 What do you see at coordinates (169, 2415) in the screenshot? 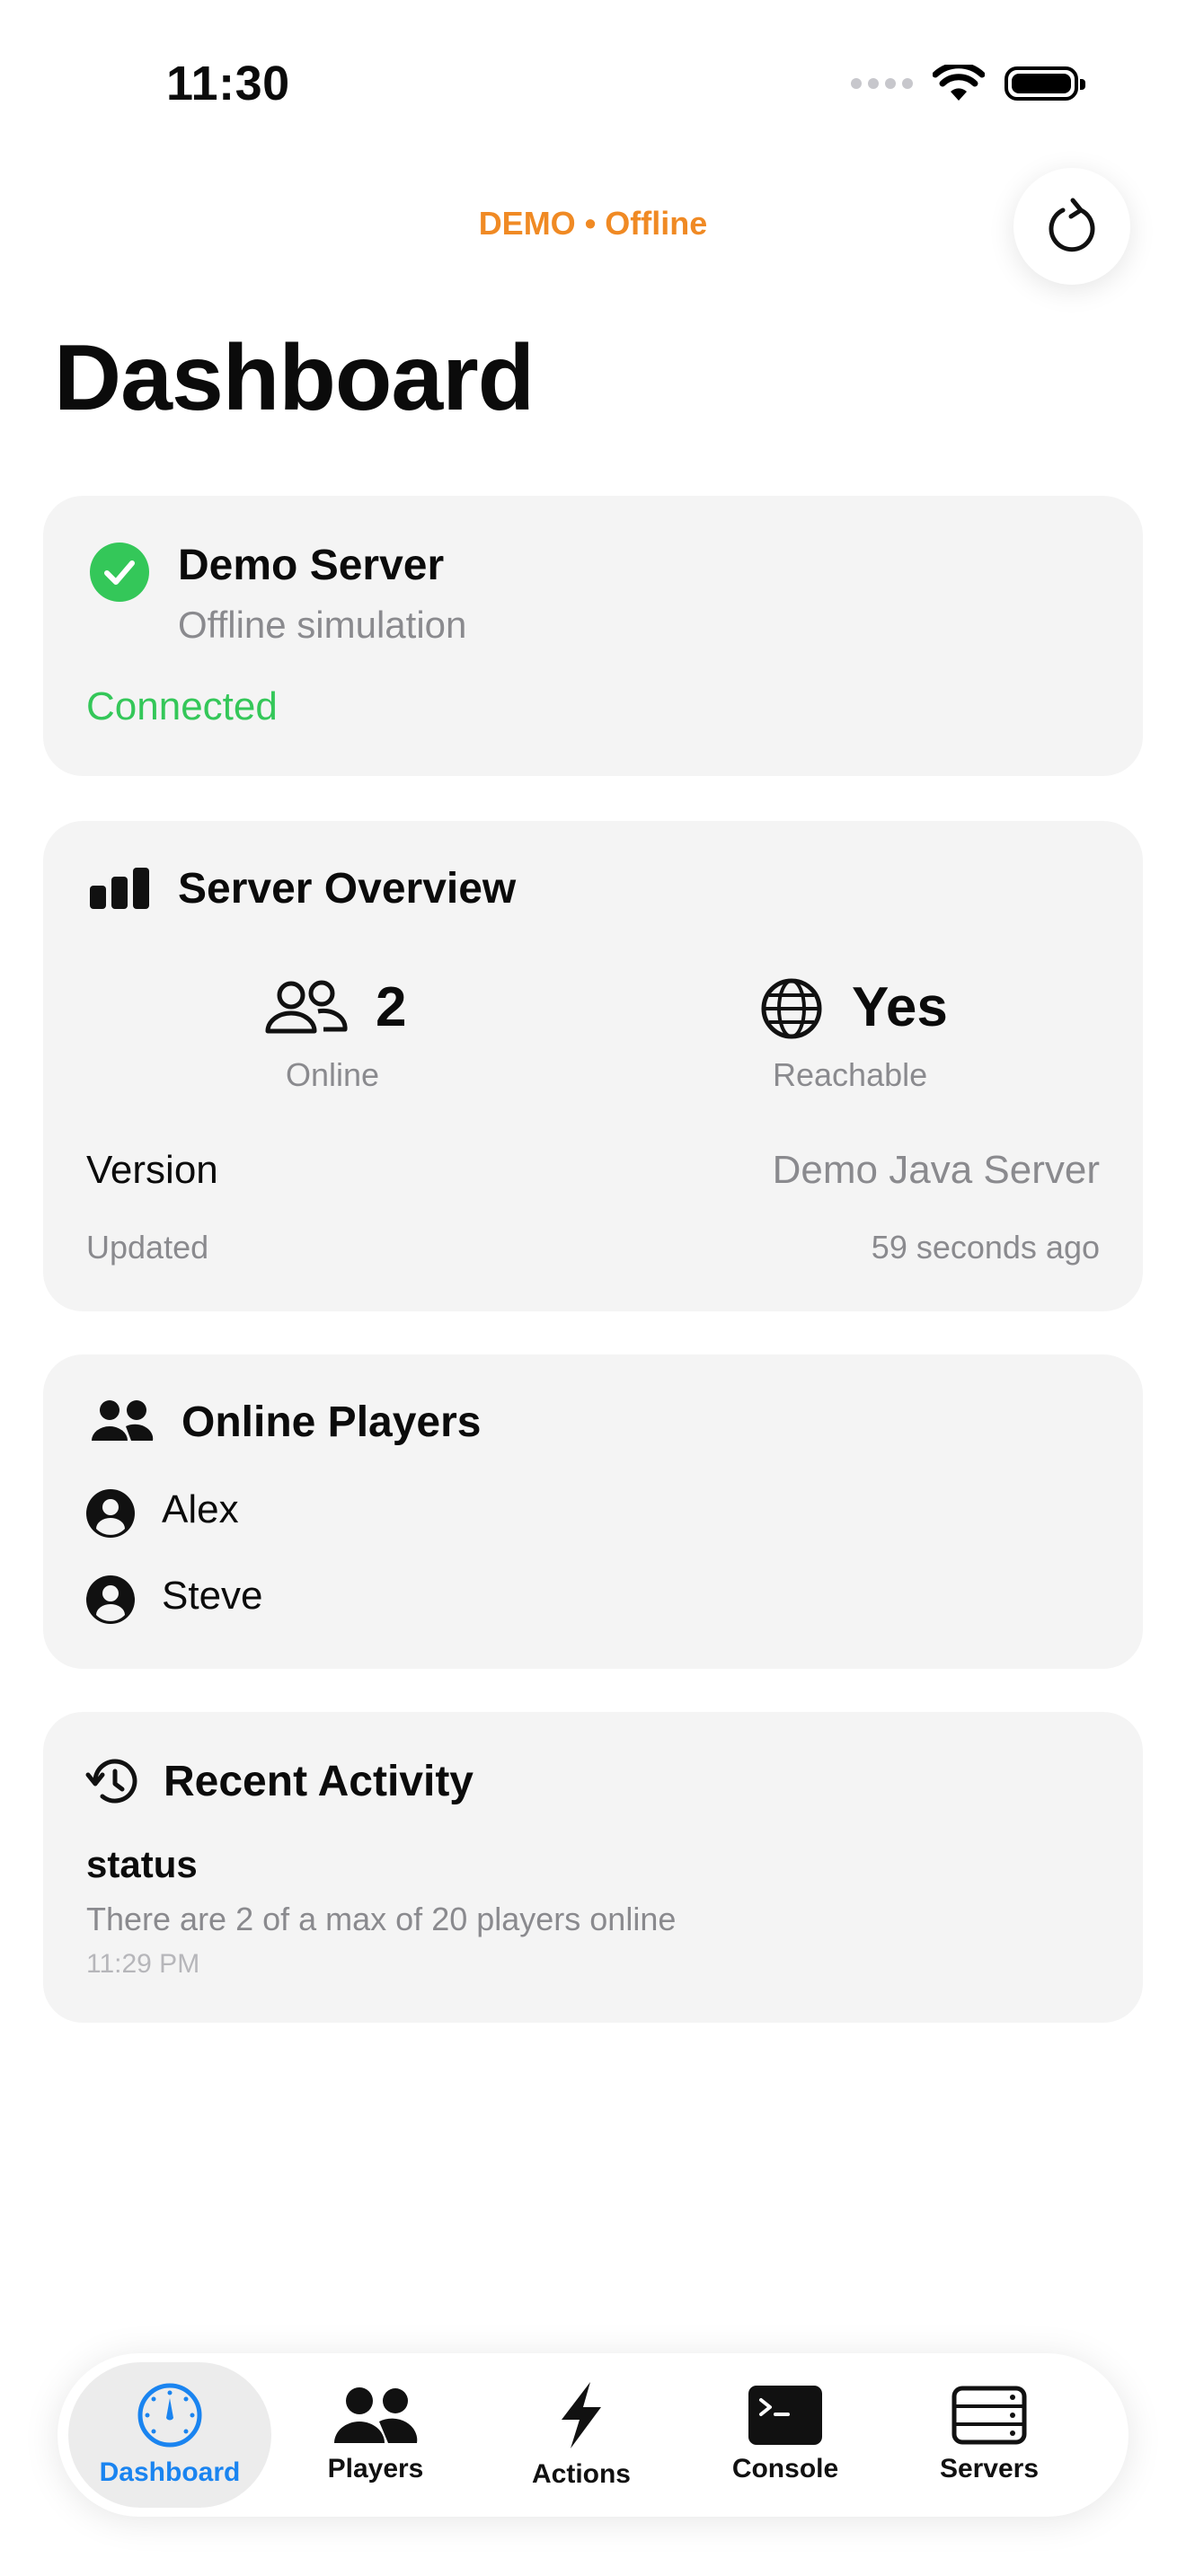
I see `gauge-icon` at bounding box center [169, 2415].